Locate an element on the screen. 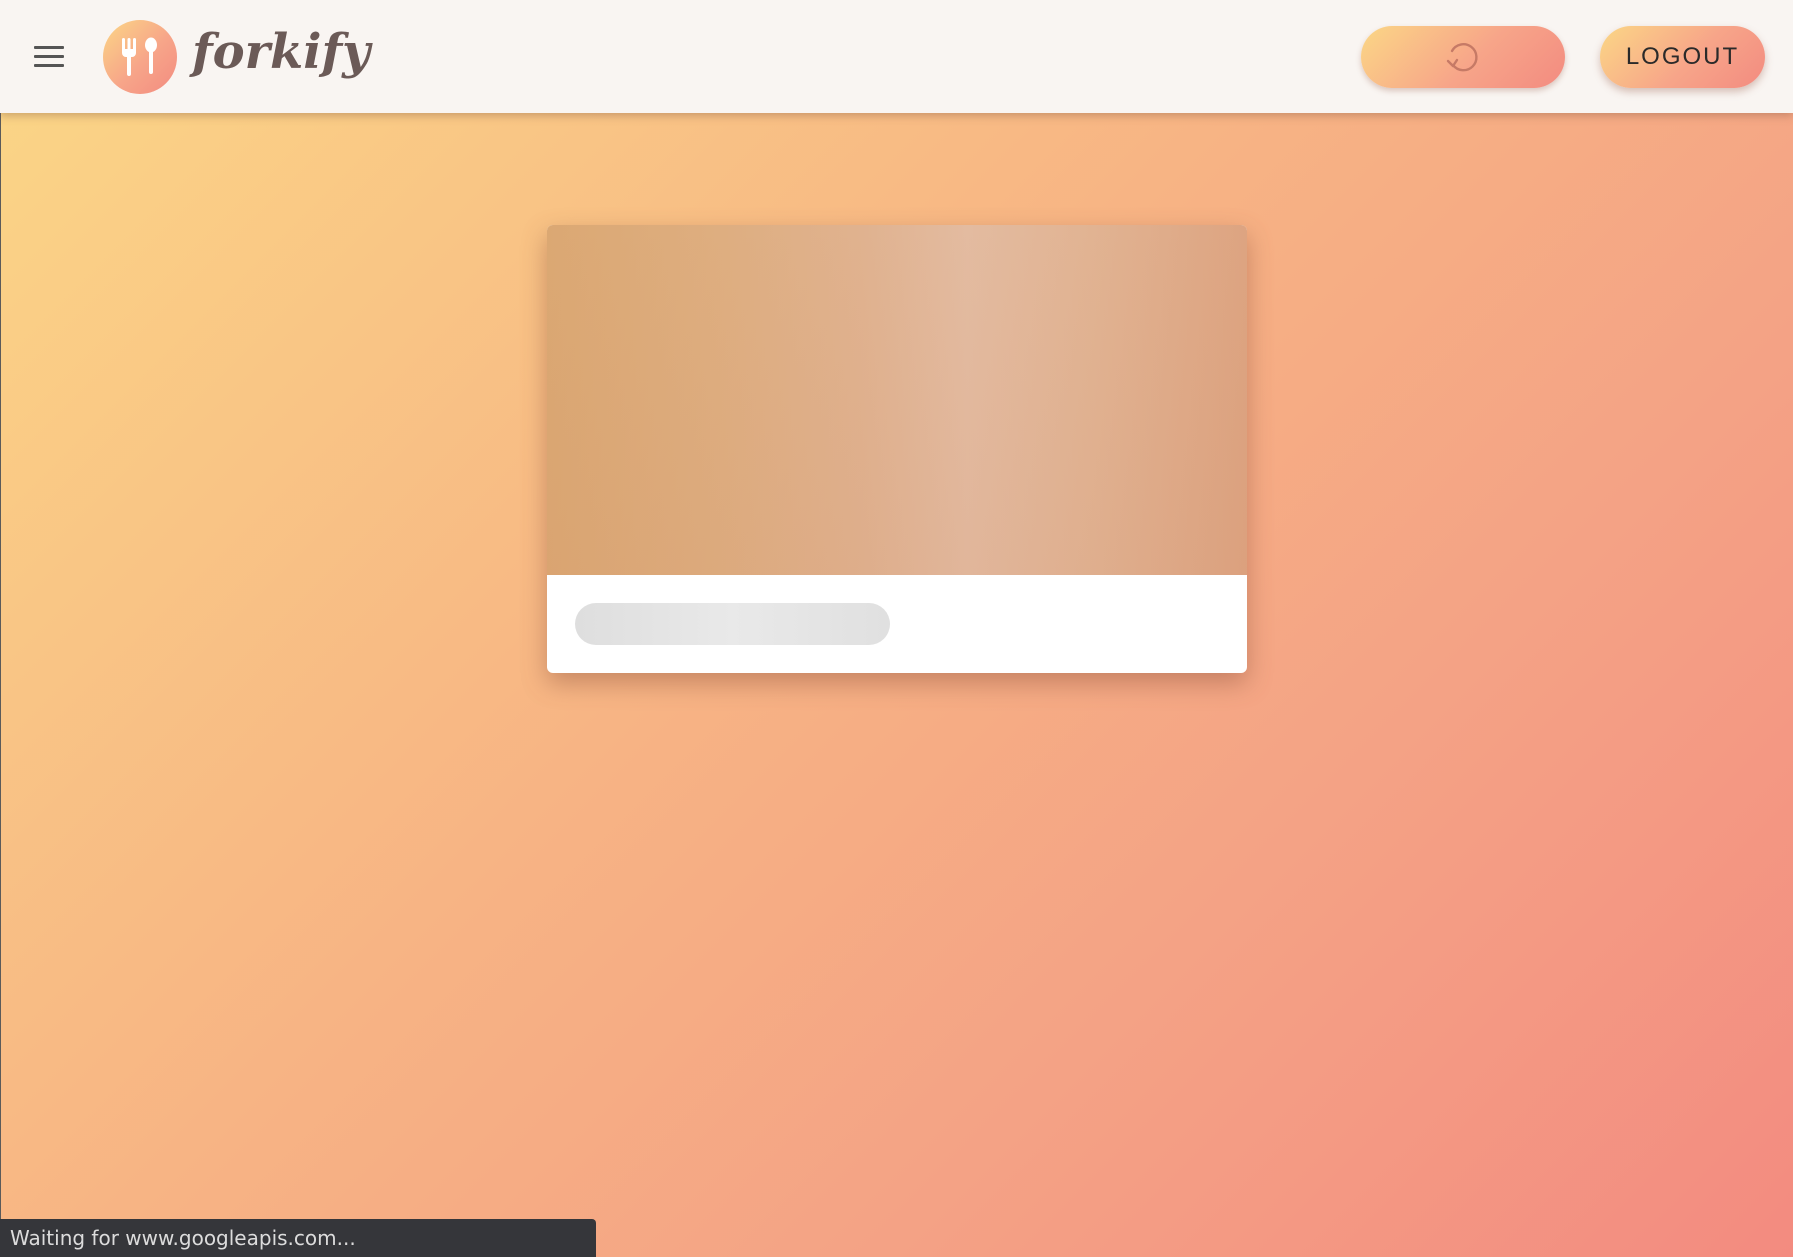 The width and height of the screenshot is (1793, 1257). logo is located at coordinates (140, 57).